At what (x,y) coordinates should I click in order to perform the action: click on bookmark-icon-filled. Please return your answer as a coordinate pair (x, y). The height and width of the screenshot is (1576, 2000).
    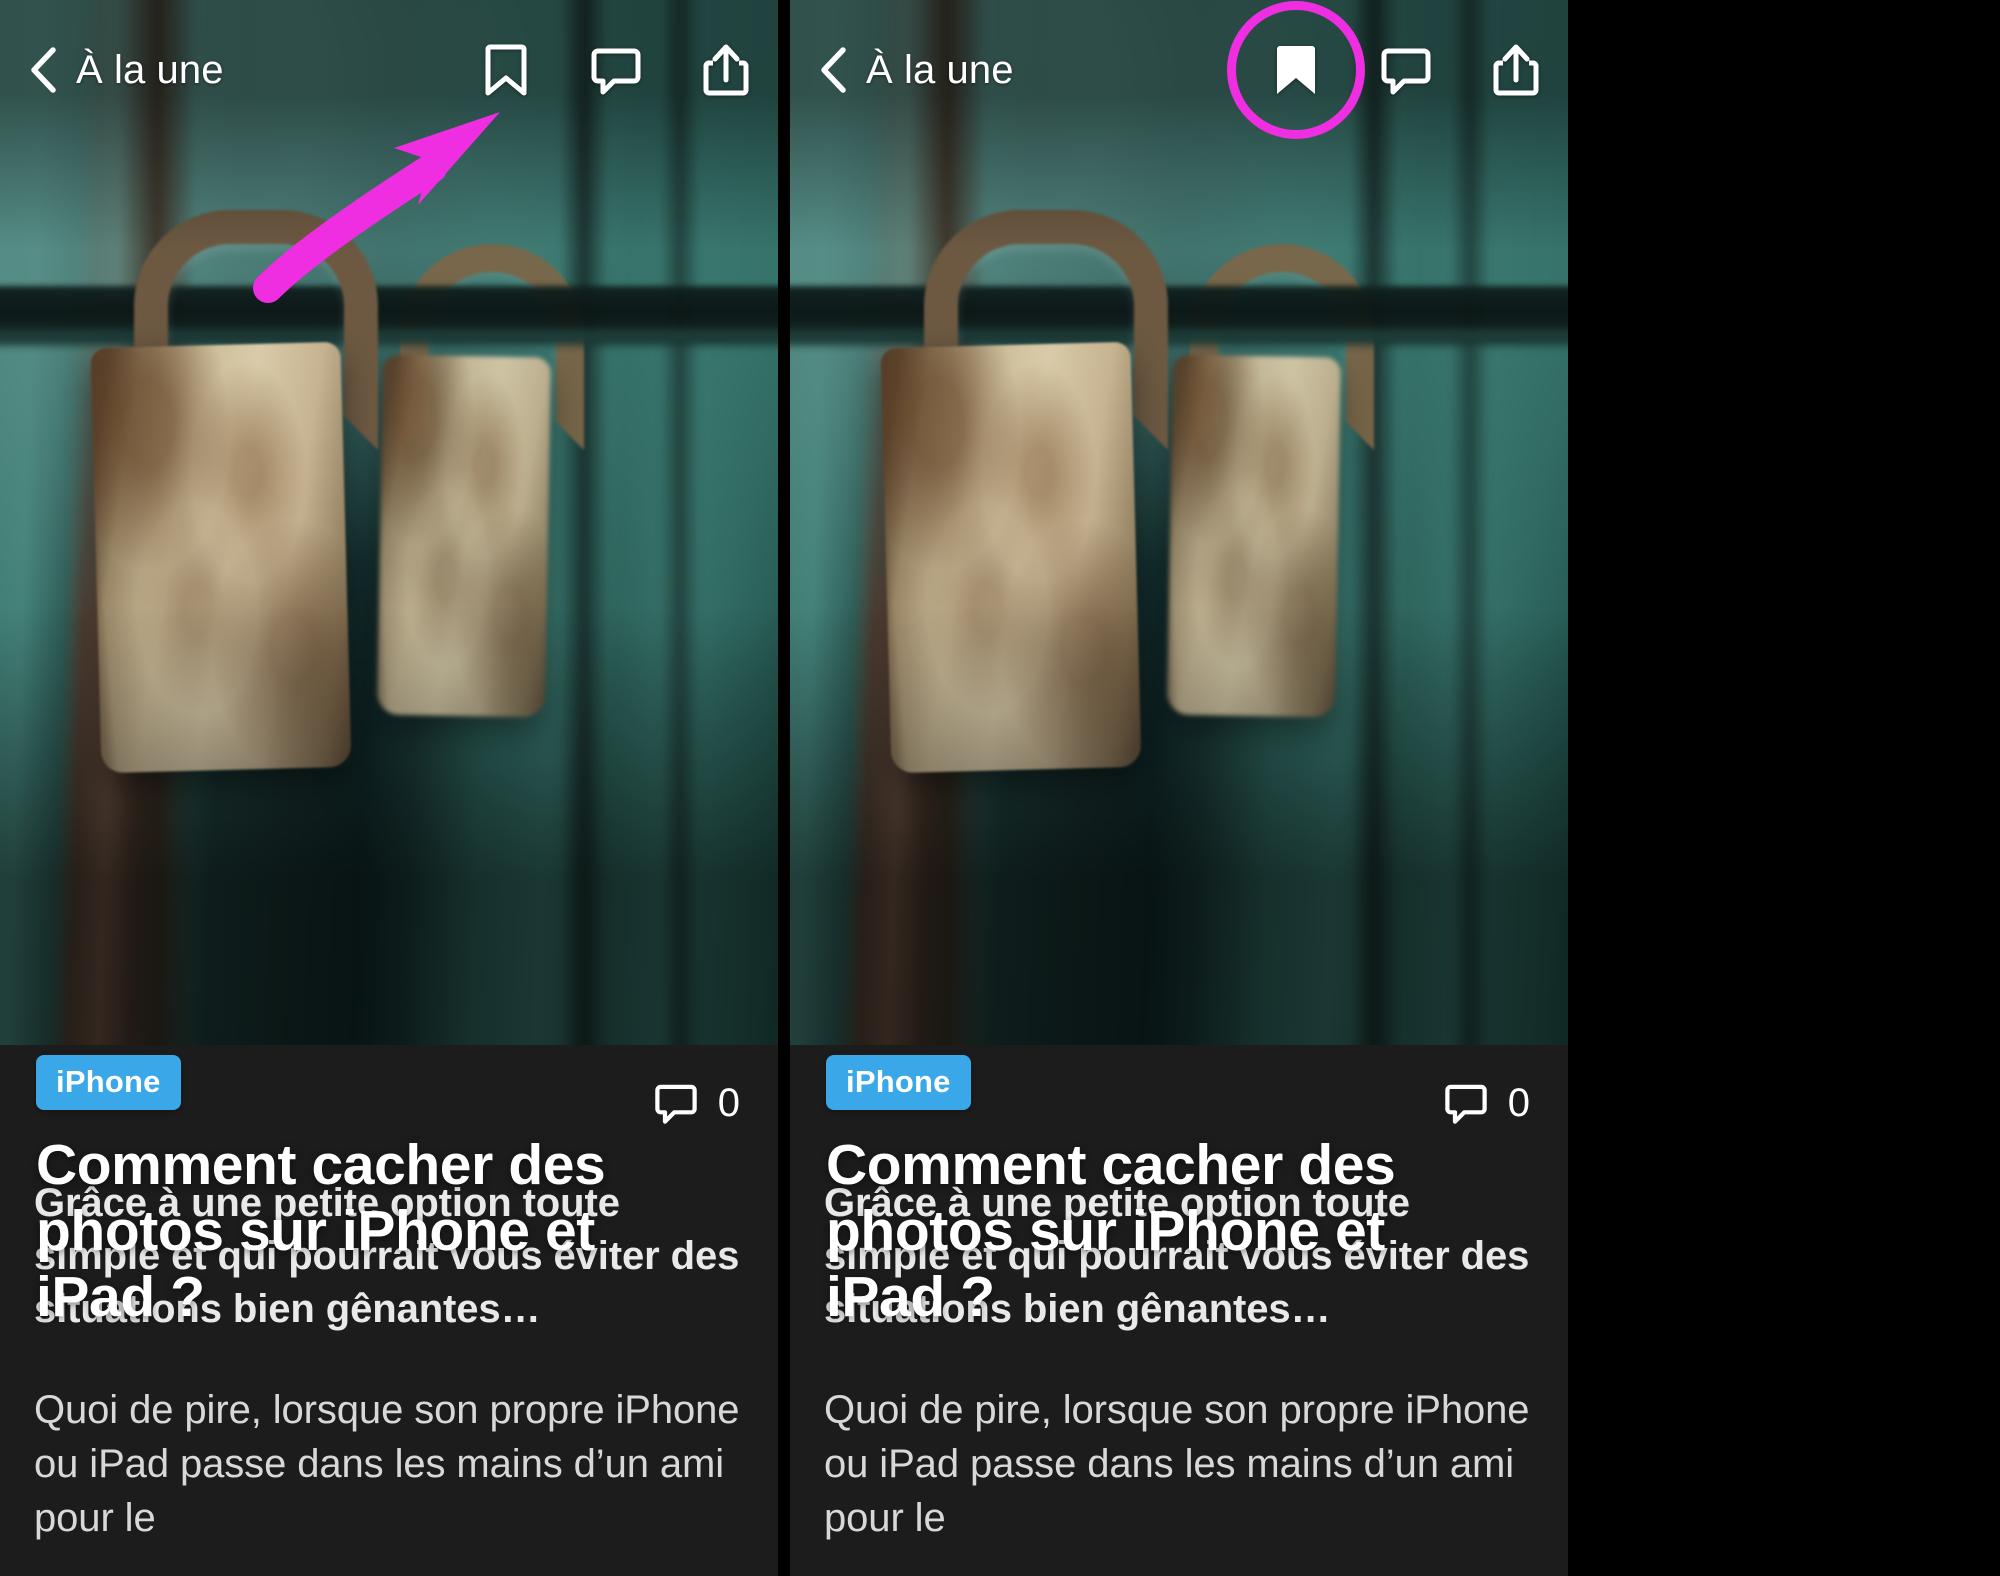
    Looking at the image, I should click on (1296, 70).